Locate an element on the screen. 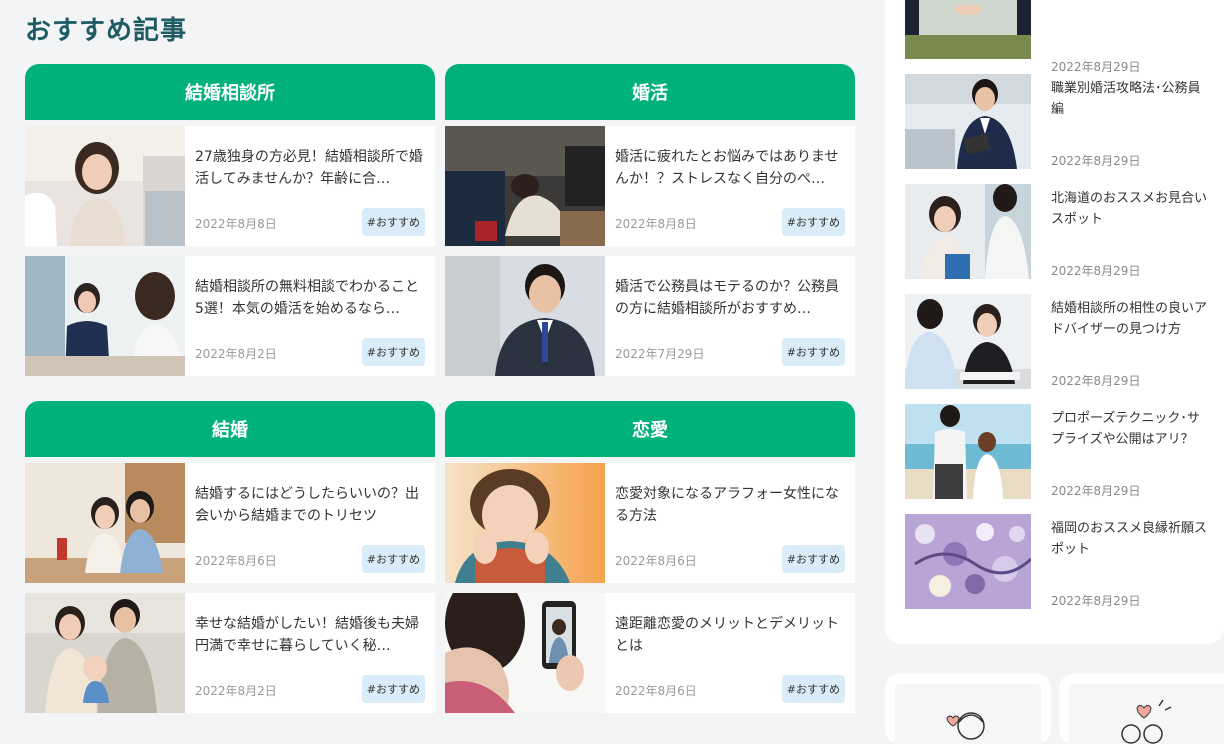 The image size is (1224, 744). article-card: 恋愛対象になるアラフォー女性になる方法 2022年8月6日 #おすすめ is located at coordinates (650, 523).